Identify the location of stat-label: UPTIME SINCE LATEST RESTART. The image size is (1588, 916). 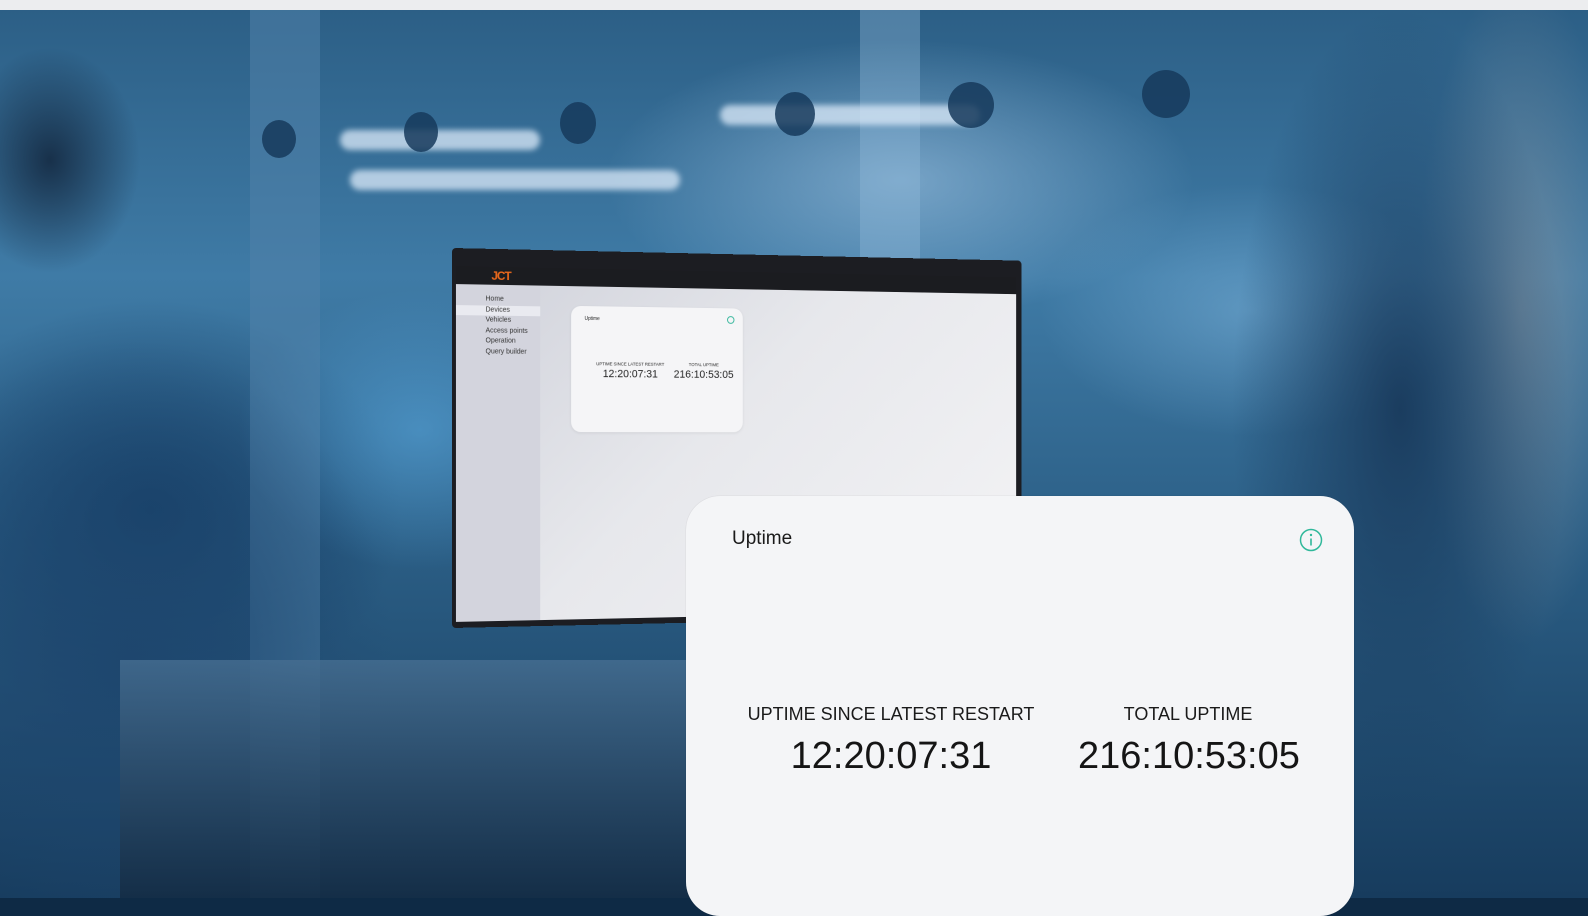
(891, 714).